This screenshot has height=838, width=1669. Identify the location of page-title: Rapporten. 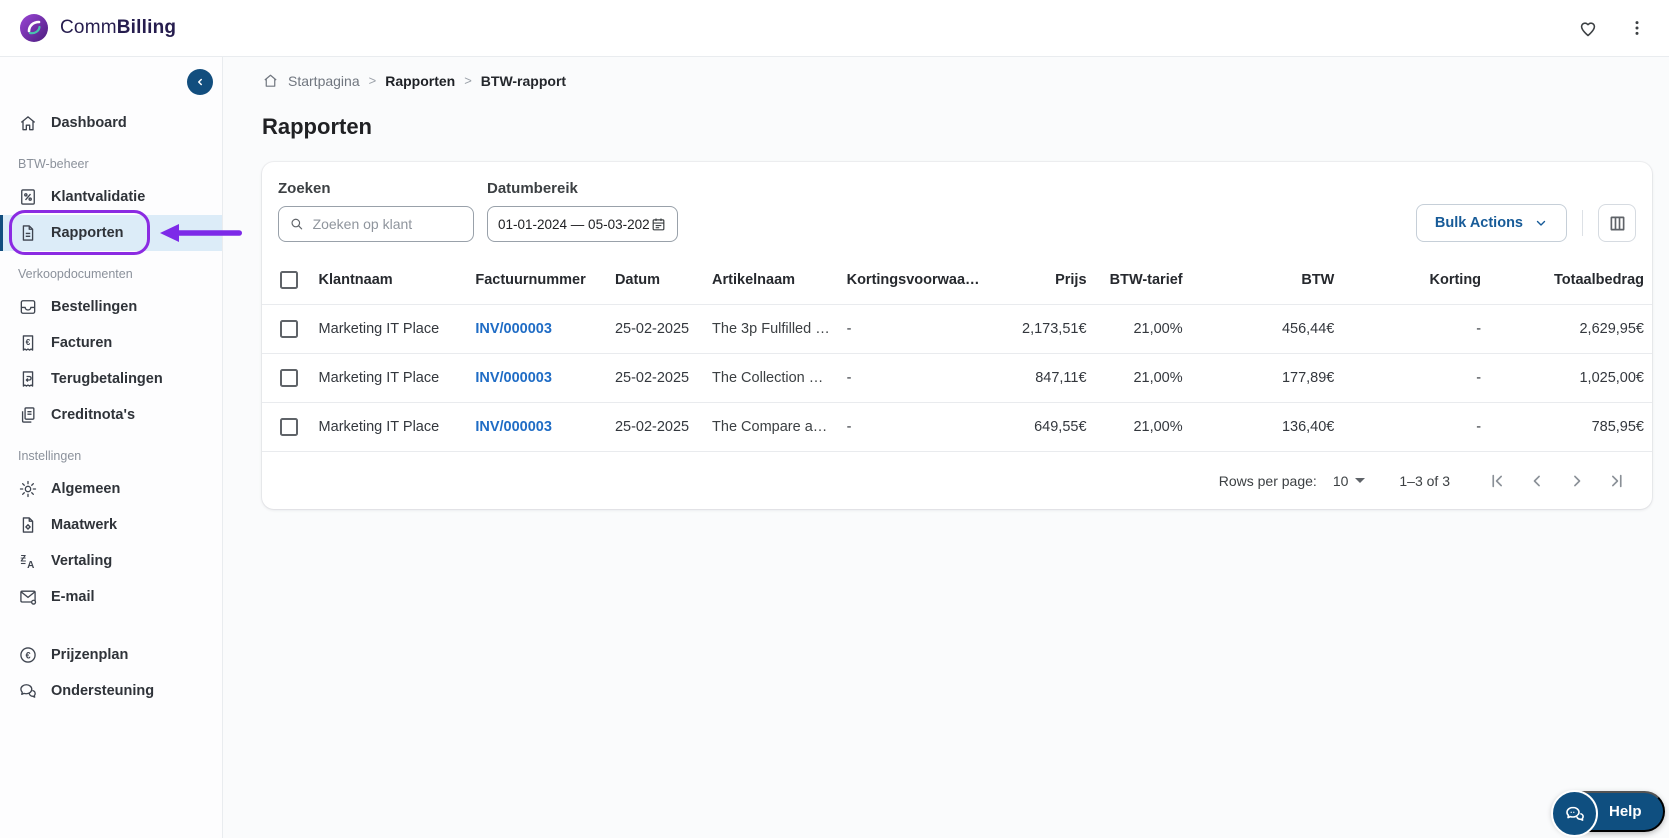
(317, 126).